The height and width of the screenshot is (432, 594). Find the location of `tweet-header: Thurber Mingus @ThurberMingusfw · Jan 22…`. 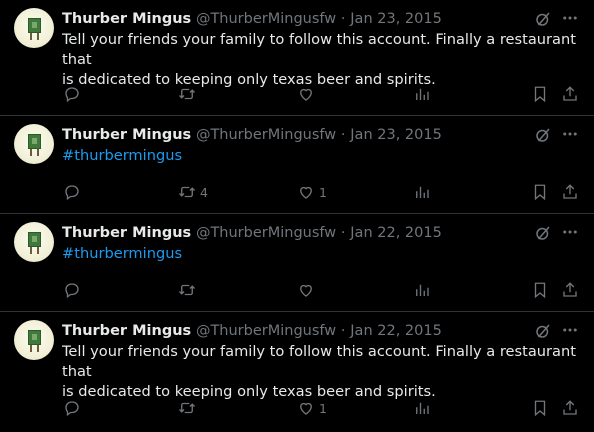

tweet-header: Thurber Mingus @ThurberMingusfw · Jan 22… is located at coordinates (298, 232).